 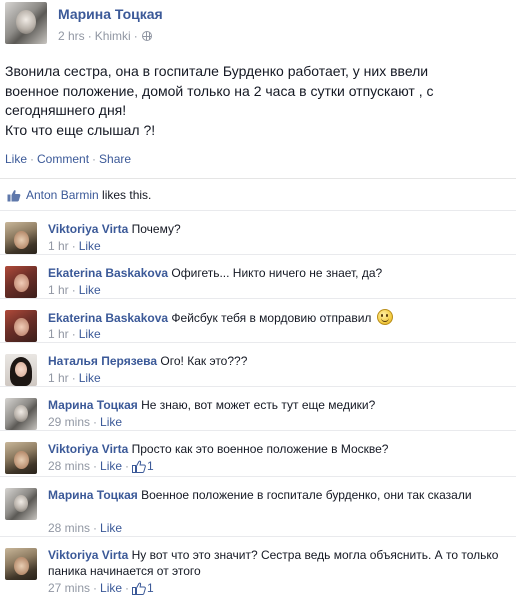 What do you see at coordinates (80, 129) in the screenshot?
I see `post-text-line: Кто что еще слышал ?!` at bounding box center [80, 129].